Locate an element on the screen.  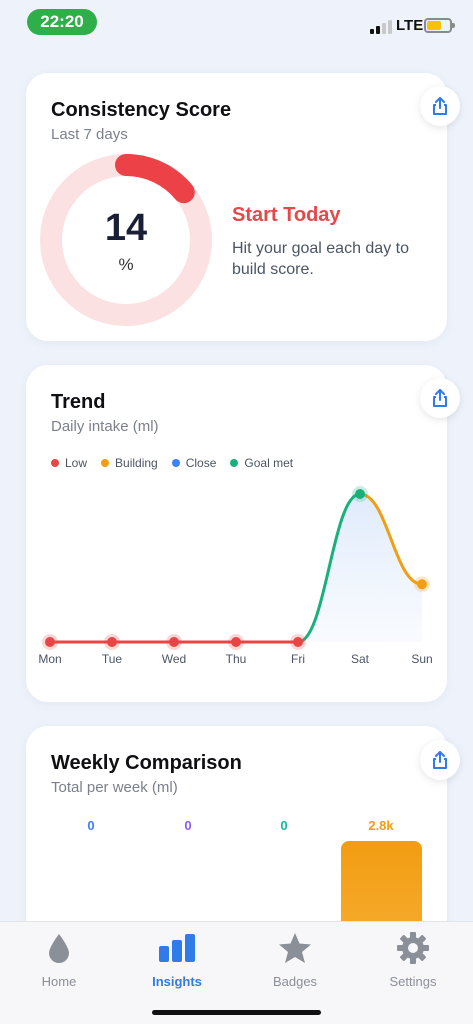
score-description: Hit your goal each day to build score. is located at coordinates (320, 259).